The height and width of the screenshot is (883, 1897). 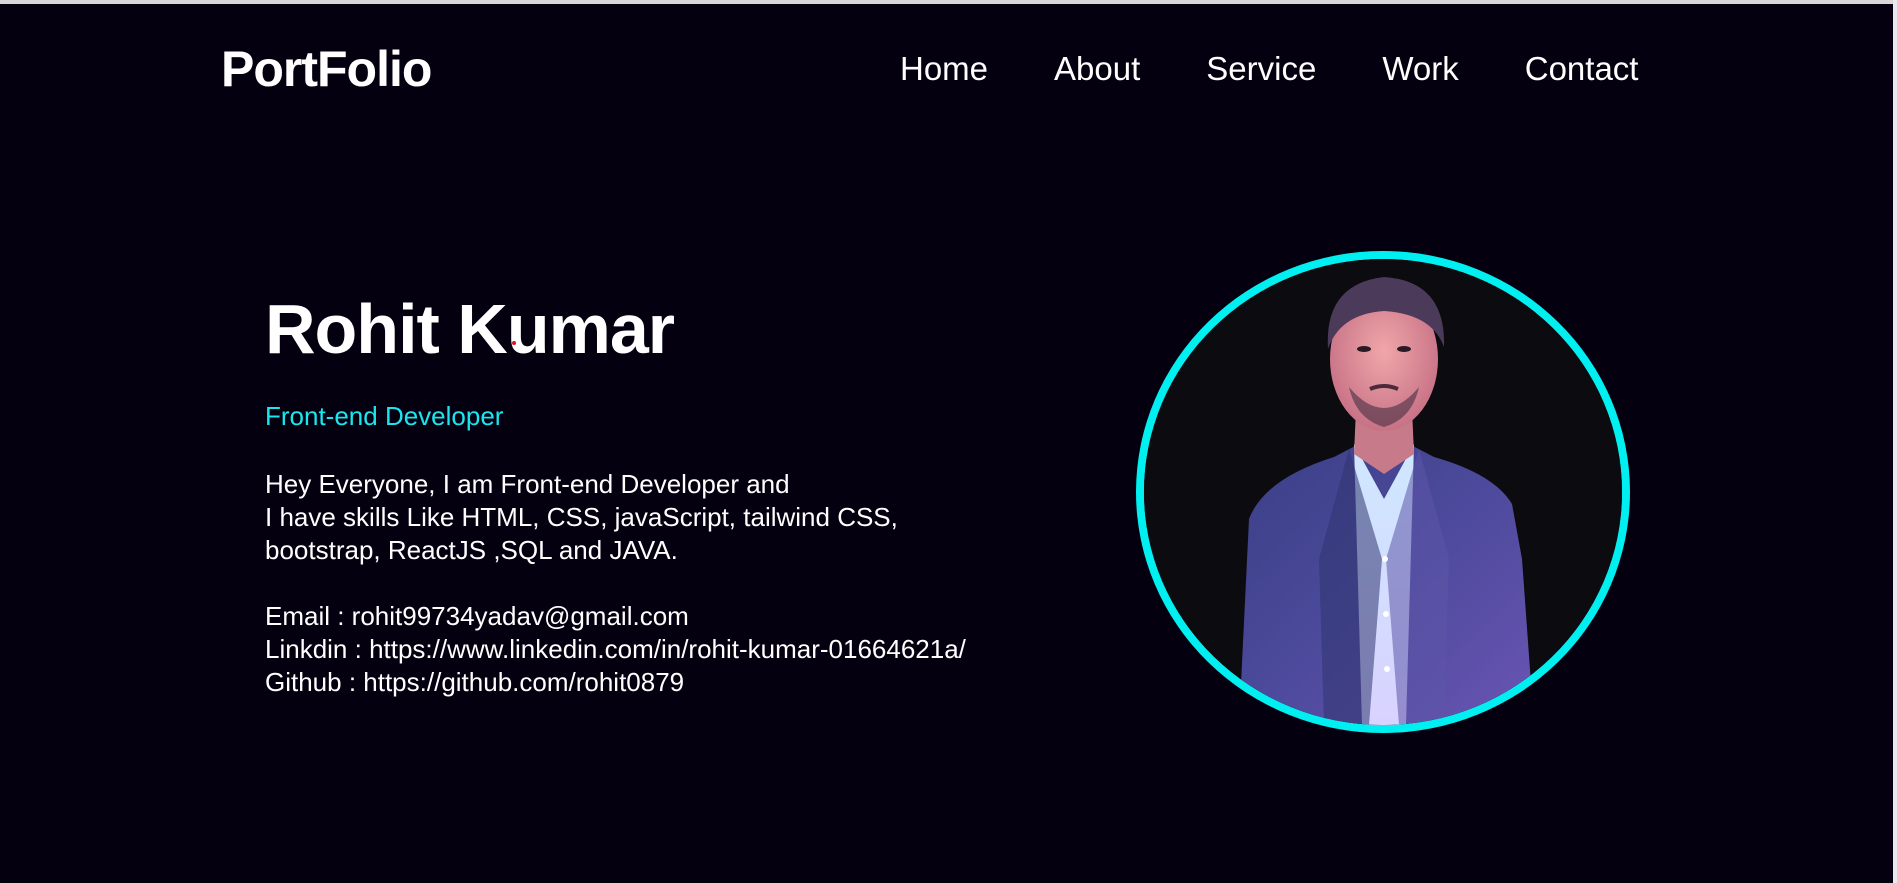 What do you see at coordinates (1420, 69) in the screenshot?
I see `nav-work-link: Work` at bounding box center [1420, 69].